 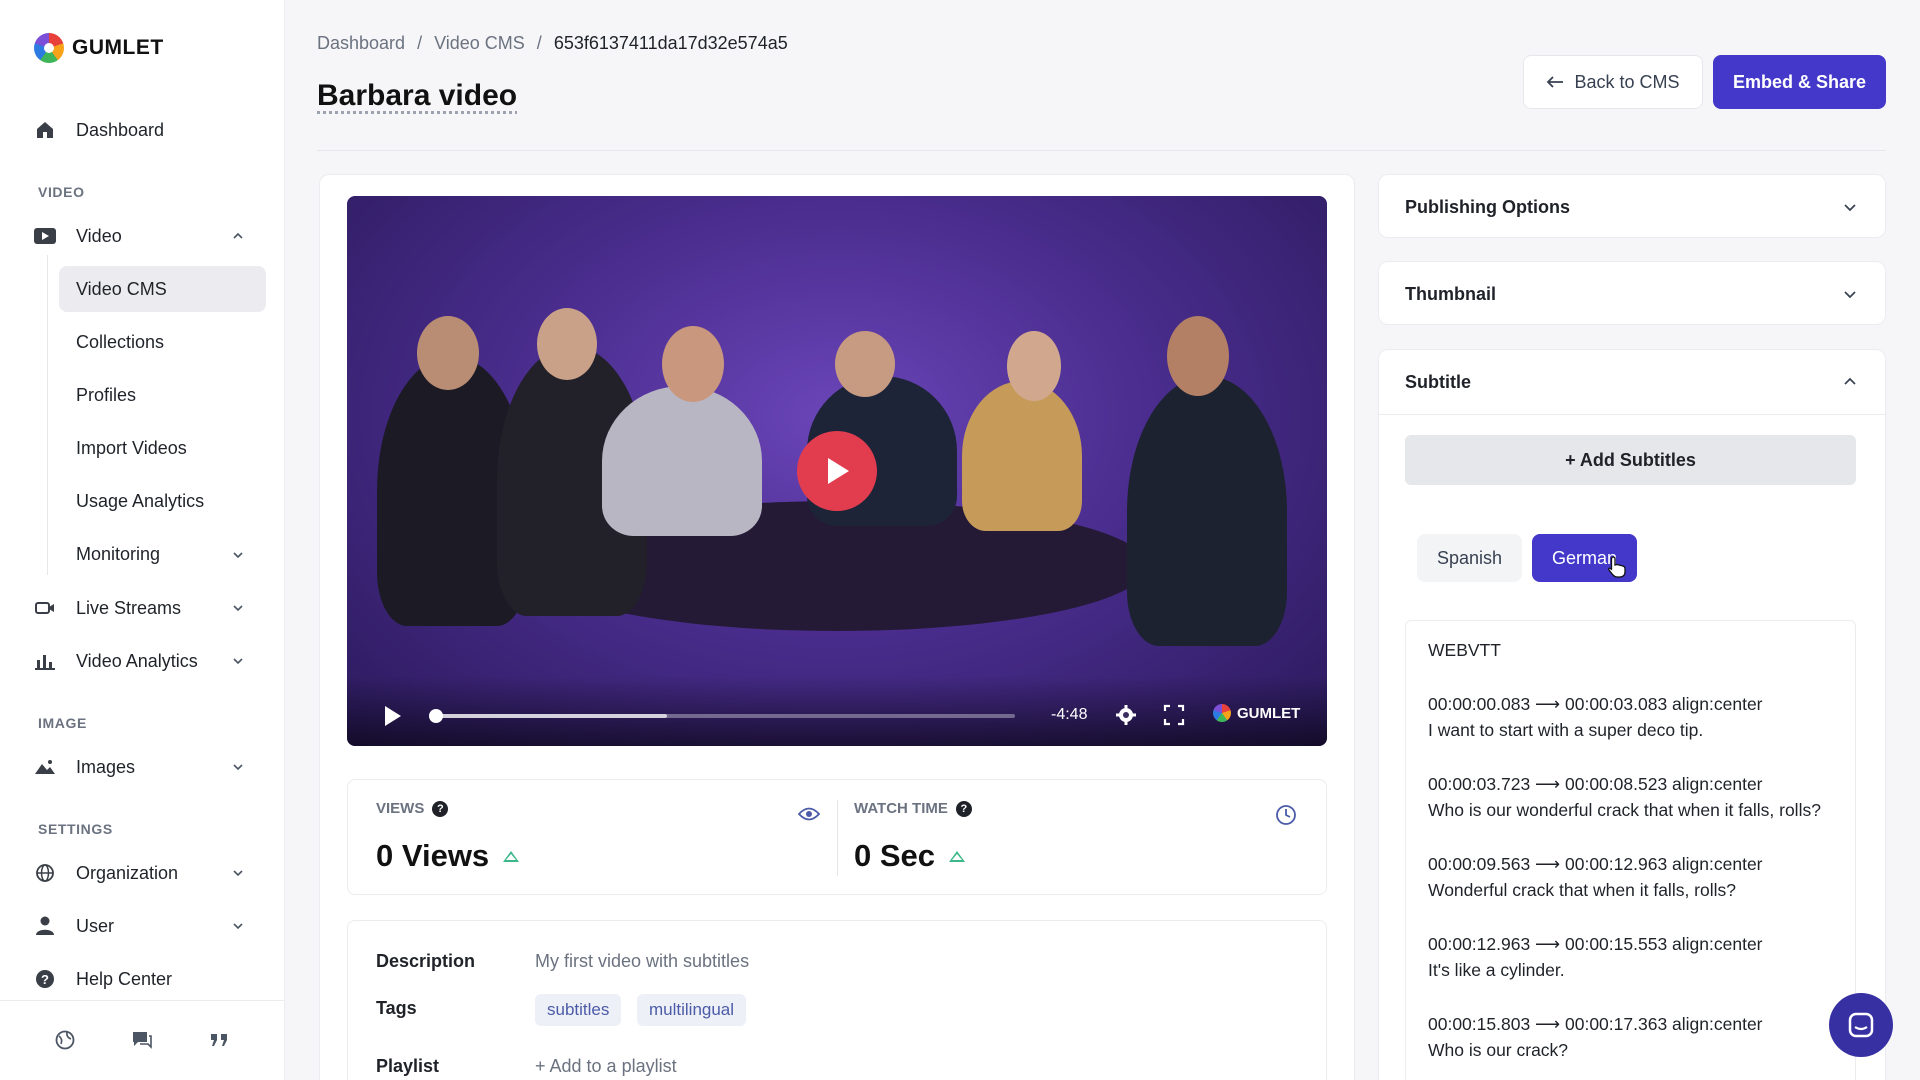 I want to click on embed-share-button: Embed & Share, so click(x=1799, y=82).